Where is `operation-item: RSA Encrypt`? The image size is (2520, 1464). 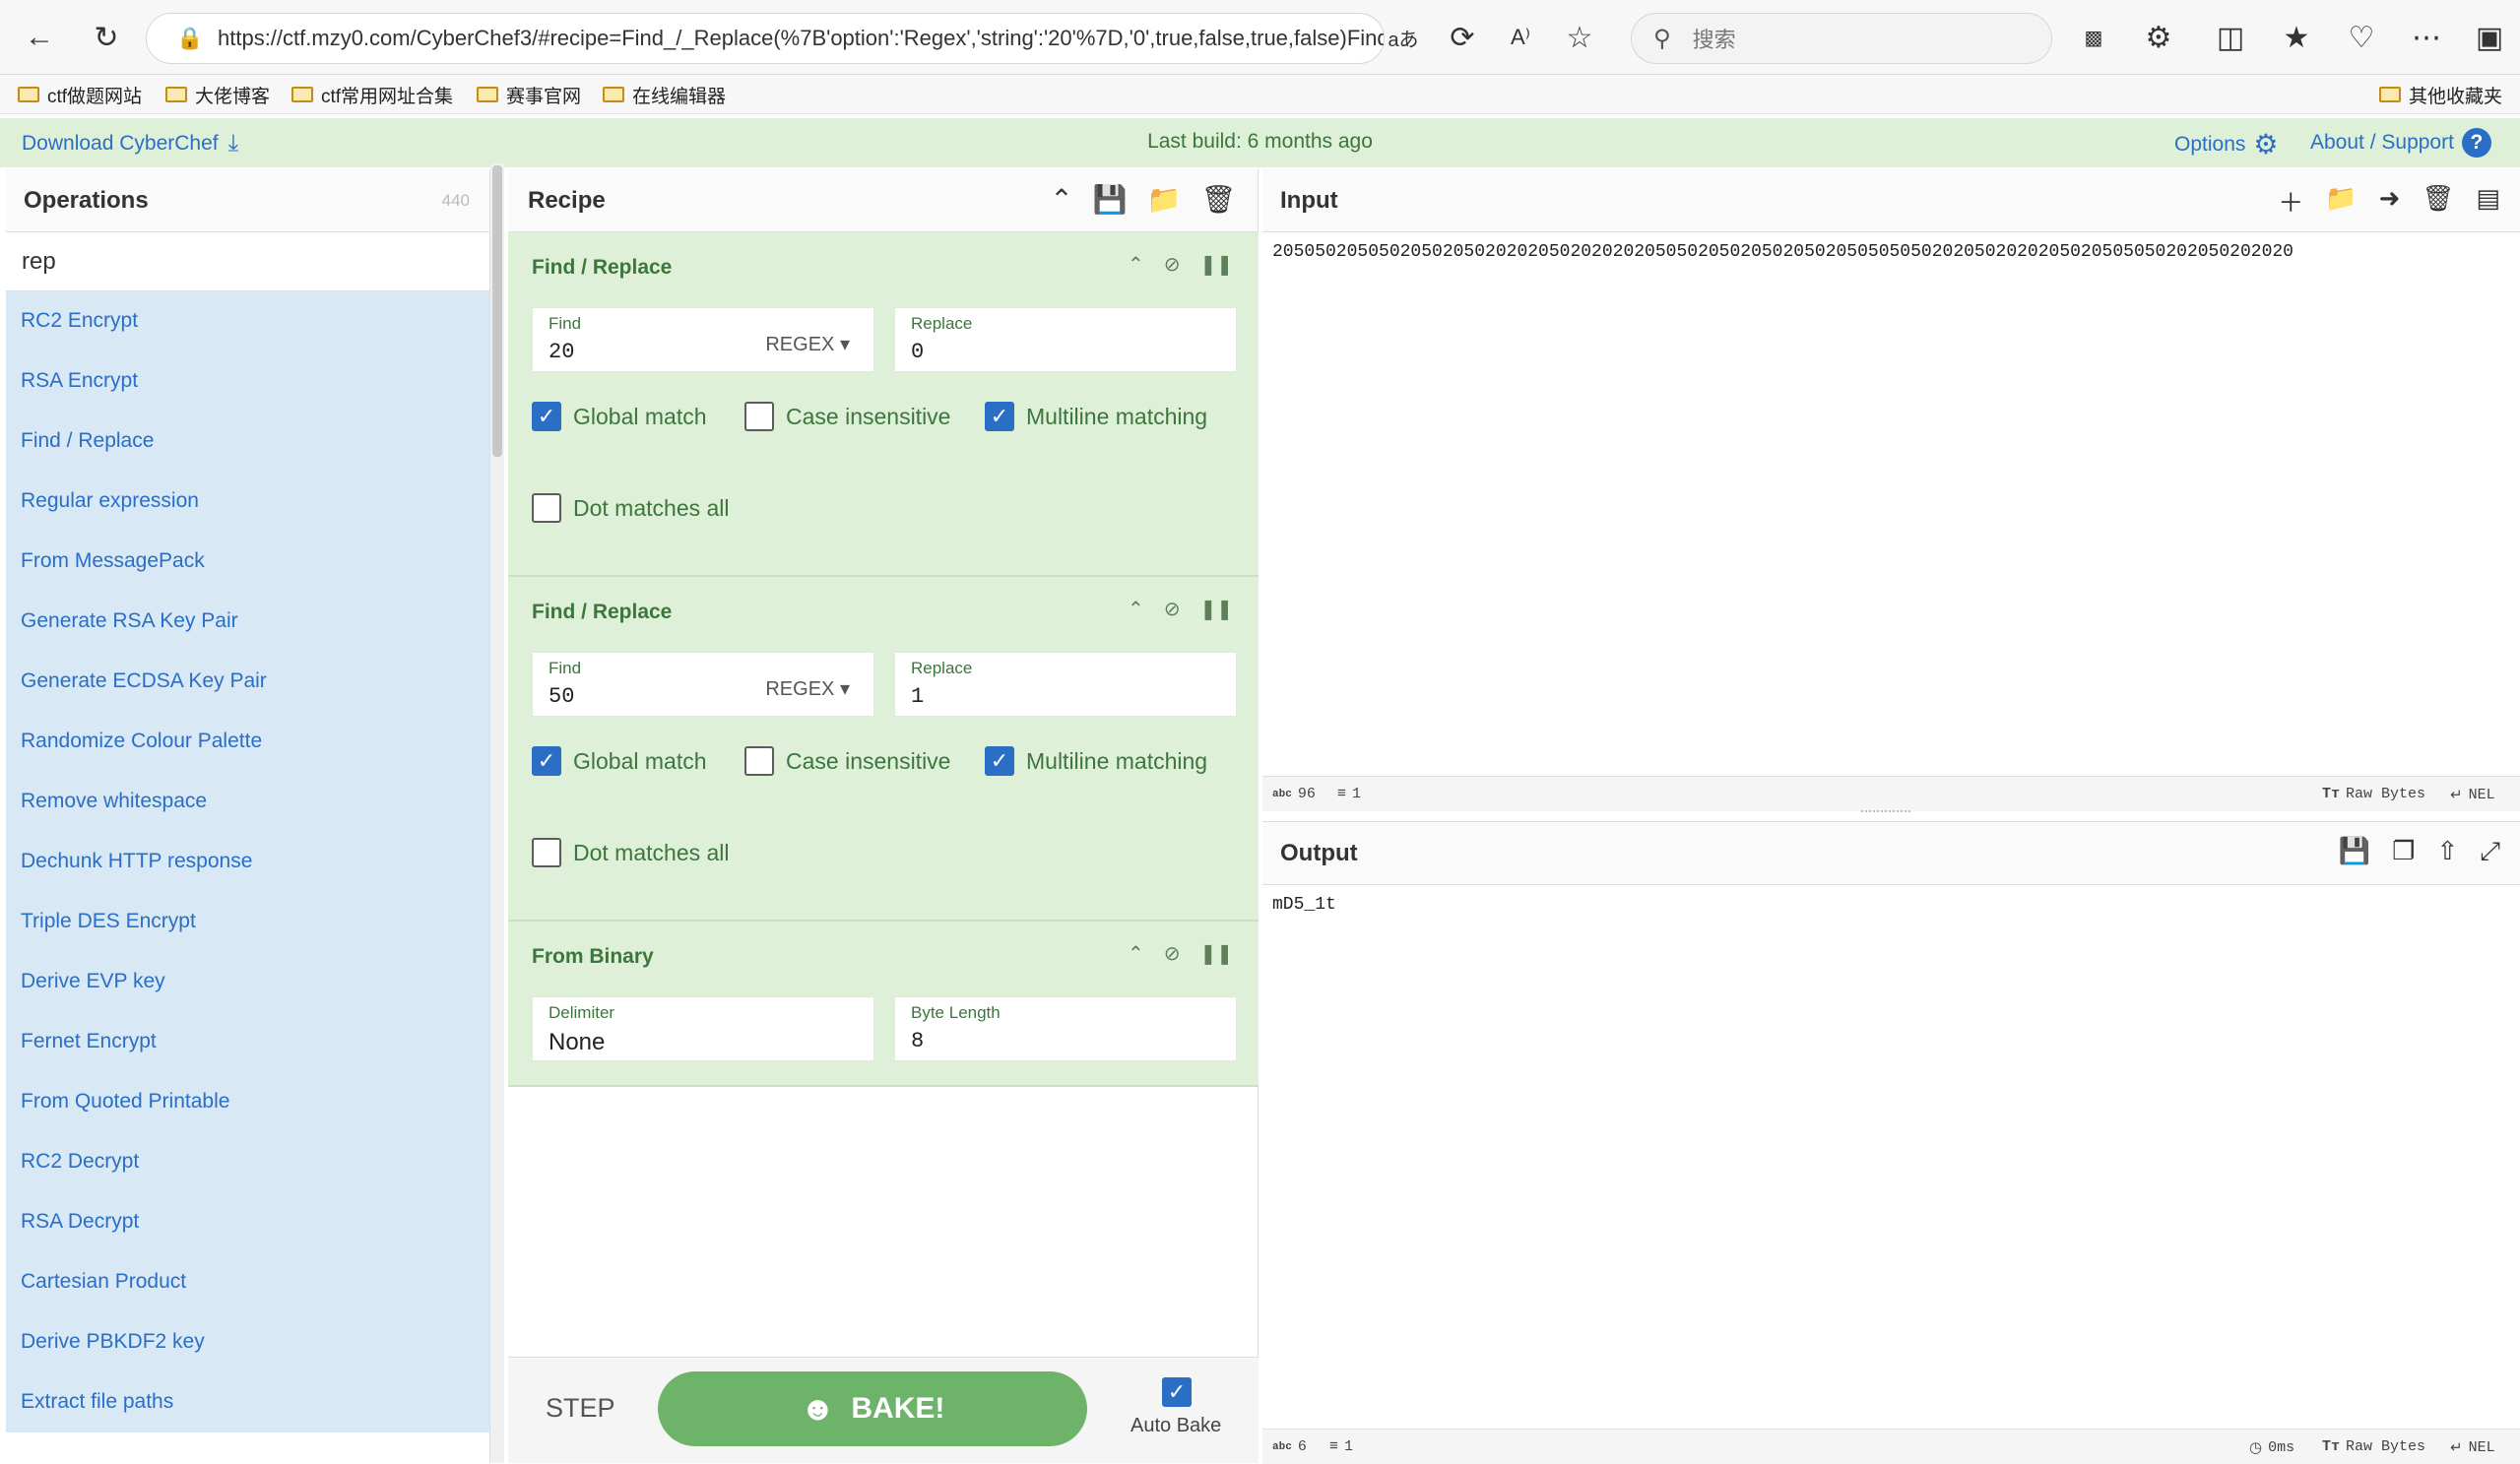 operation-item: RSA Encrypt is located at coordinates (247, 382).